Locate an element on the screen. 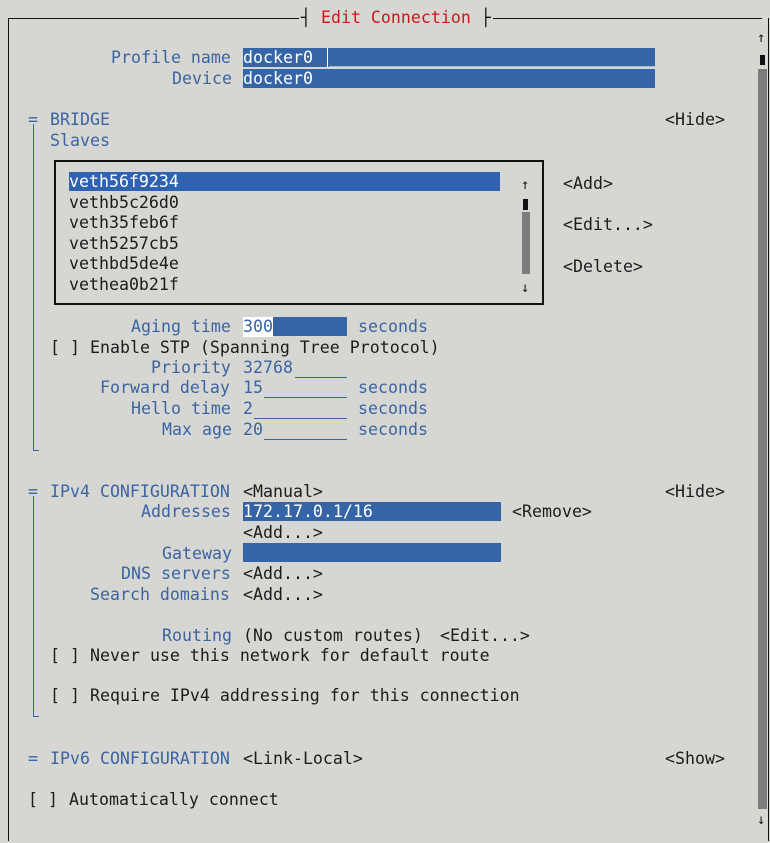  hello-time-label: Hello time is located at coordinates (181, 408).